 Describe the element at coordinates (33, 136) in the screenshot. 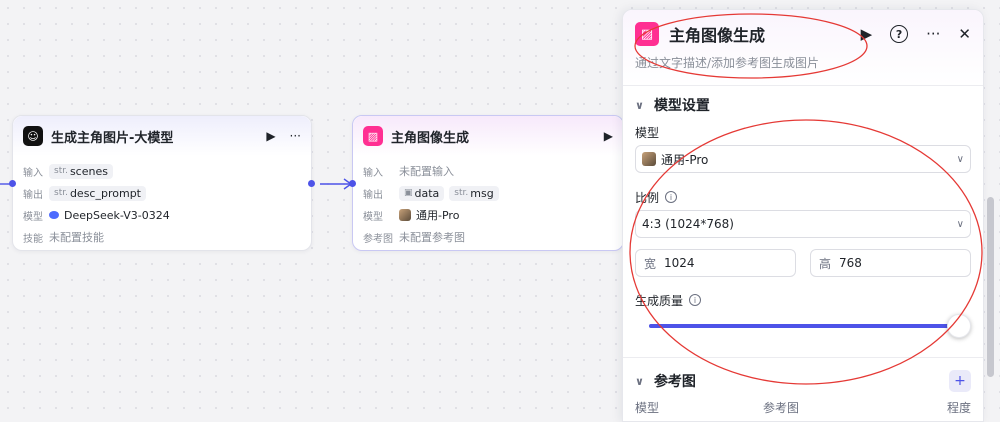

I see `llm-robot-icon: ☺` at that location.